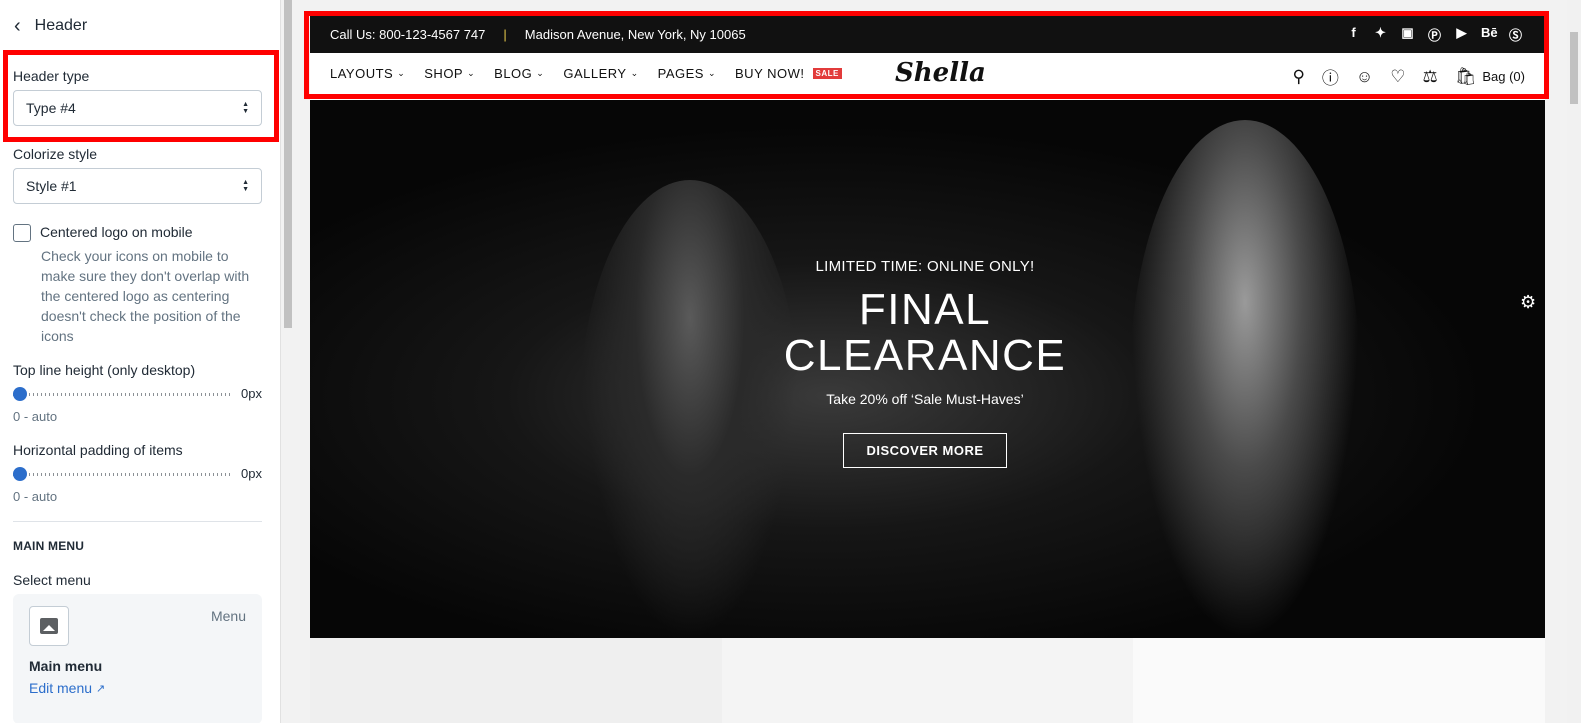 The height and width of the screenshot is (723, 1581). What do you see at coordinates (140, 580) in the screenshot?
I see `select-menu-field: Select menu` at bounding box center [140, 580].